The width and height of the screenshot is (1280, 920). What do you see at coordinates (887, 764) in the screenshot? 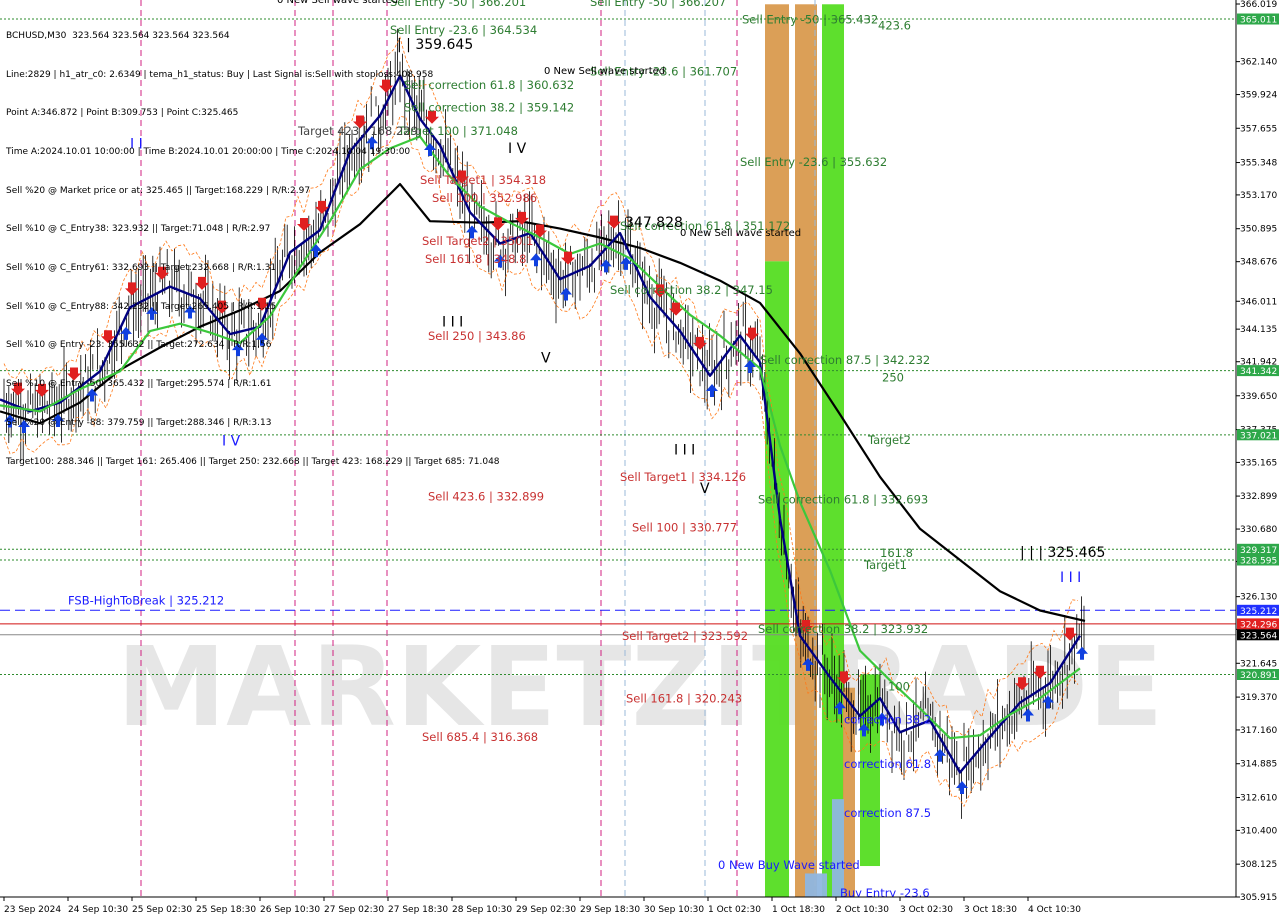
I see `level-label: correction 61.8` at bounding box center [887, 764].